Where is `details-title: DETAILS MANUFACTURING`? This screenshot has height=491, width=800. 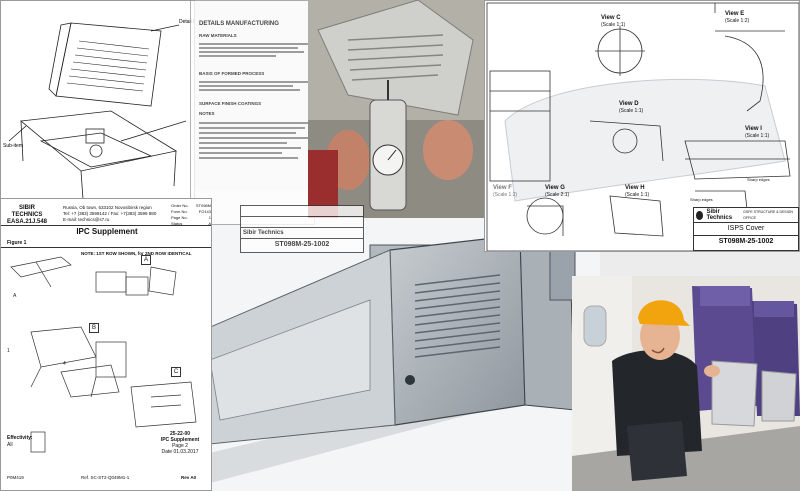 details-title: DETAILS MANUFACTURING is located at coordinates (239, 24).